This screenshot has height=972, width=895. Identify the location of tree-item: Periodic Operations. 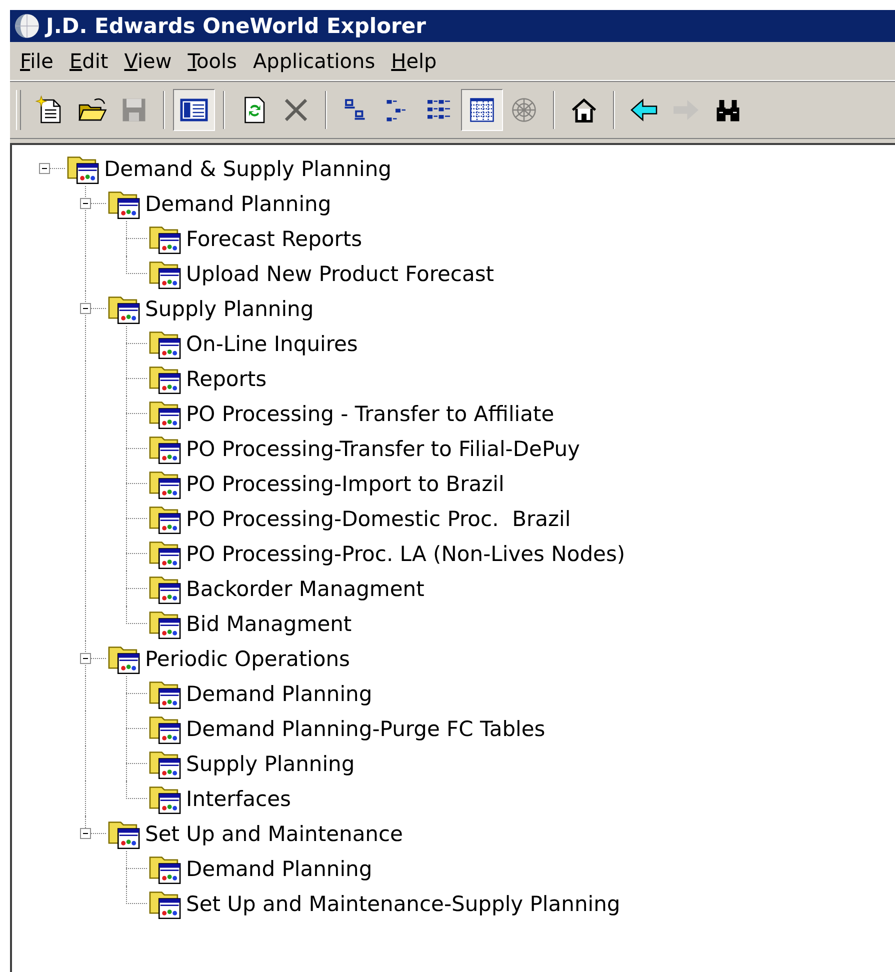
(247, 658).